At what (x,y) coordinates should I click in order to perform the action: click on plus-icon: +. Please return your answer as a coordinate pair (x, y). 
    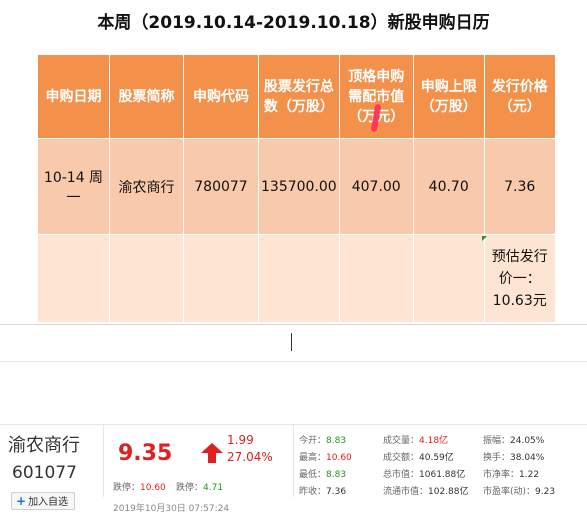
    Looking at the image, I should click on (21, 501).